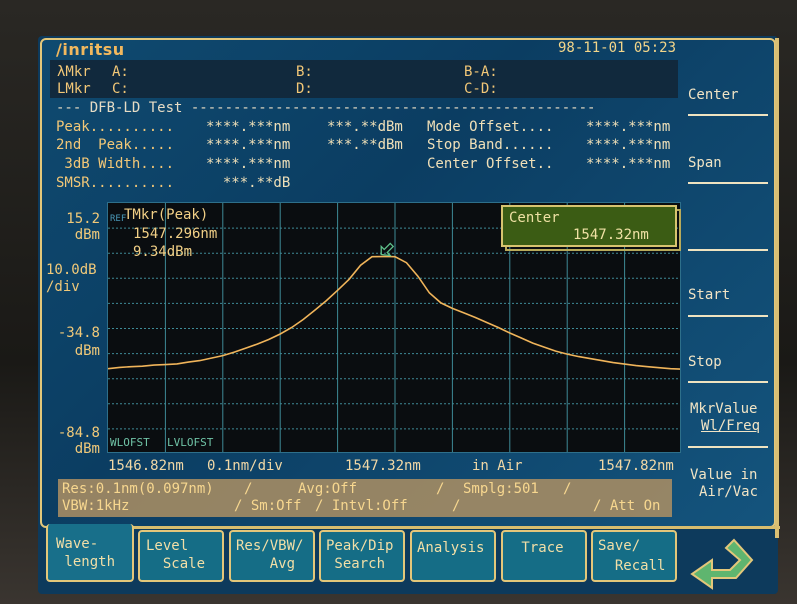 The height and width of the screenshot is (604, 797). What do you see at coordinates (74, 72) in the screenshot?
I see `wl-marker-label: λMkr` at bounding box center [74, 72].